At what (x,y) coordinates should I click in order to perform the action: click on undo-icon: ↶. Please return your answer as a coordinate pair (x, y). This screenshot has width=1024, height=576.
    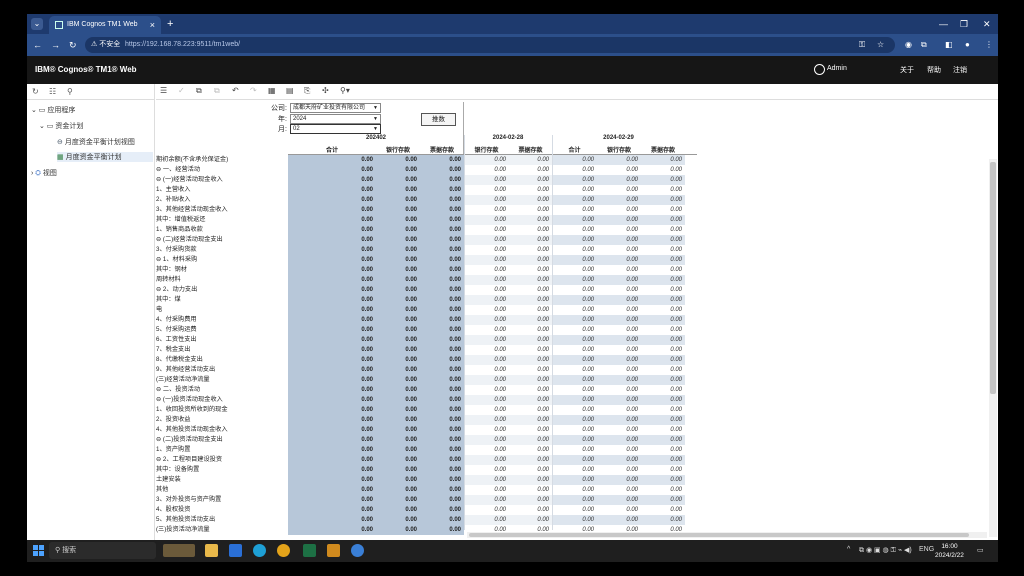
    Looking at the image, I should click on (235, 90).